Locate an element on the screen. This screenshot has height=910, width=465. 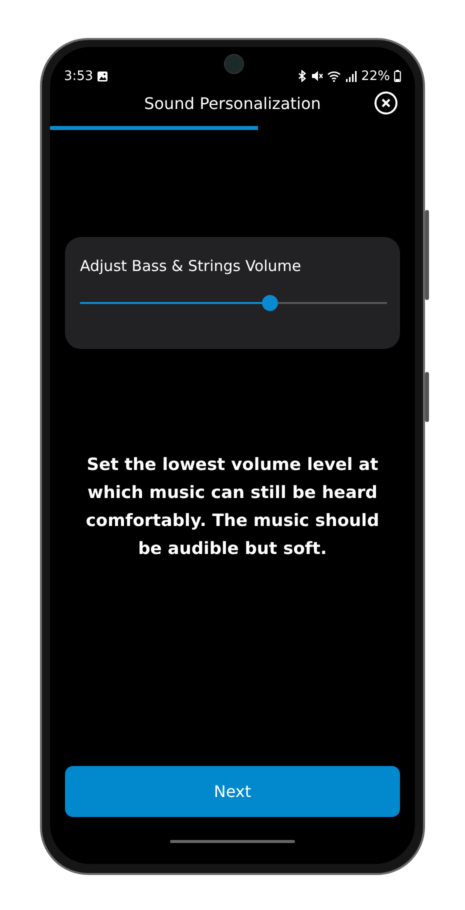
bluetooth-icon is located at coordinates (302, 76).